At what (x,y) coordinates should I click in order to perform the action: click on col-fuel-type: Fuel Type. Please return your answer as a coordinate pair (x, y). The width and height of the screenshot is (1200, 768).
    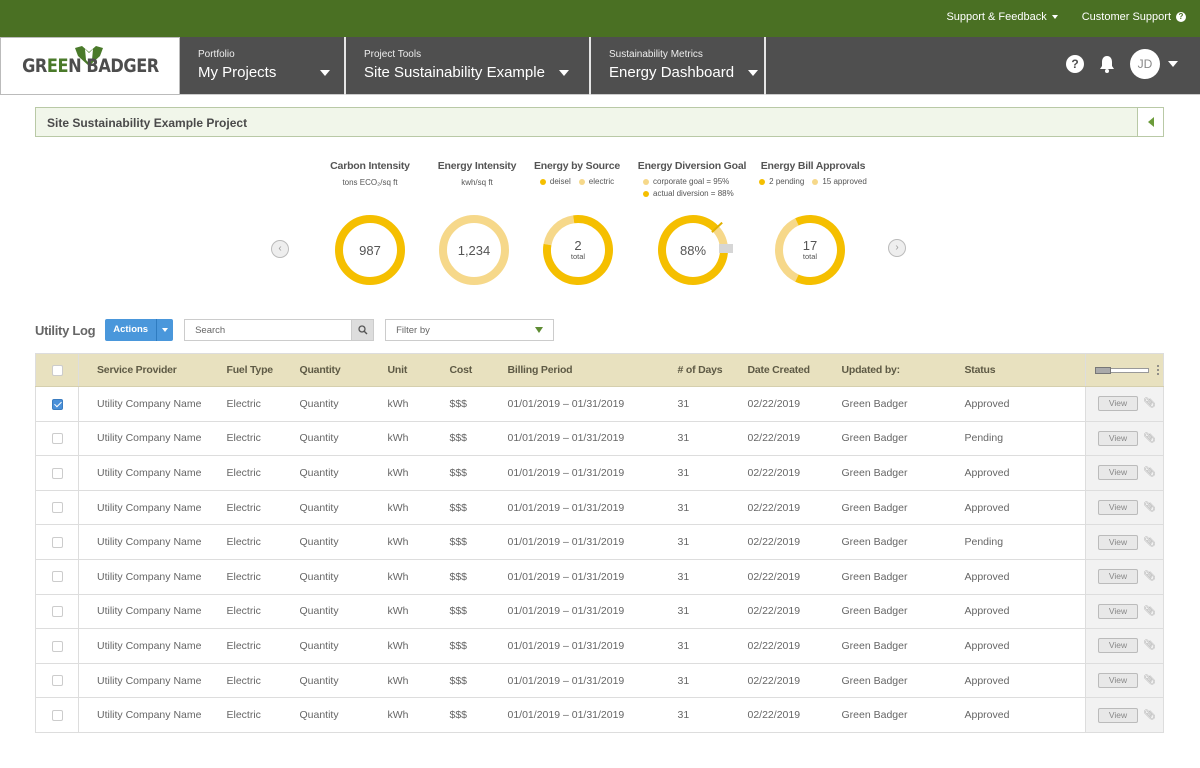
    Looking at the image, I should click on (263, 370).